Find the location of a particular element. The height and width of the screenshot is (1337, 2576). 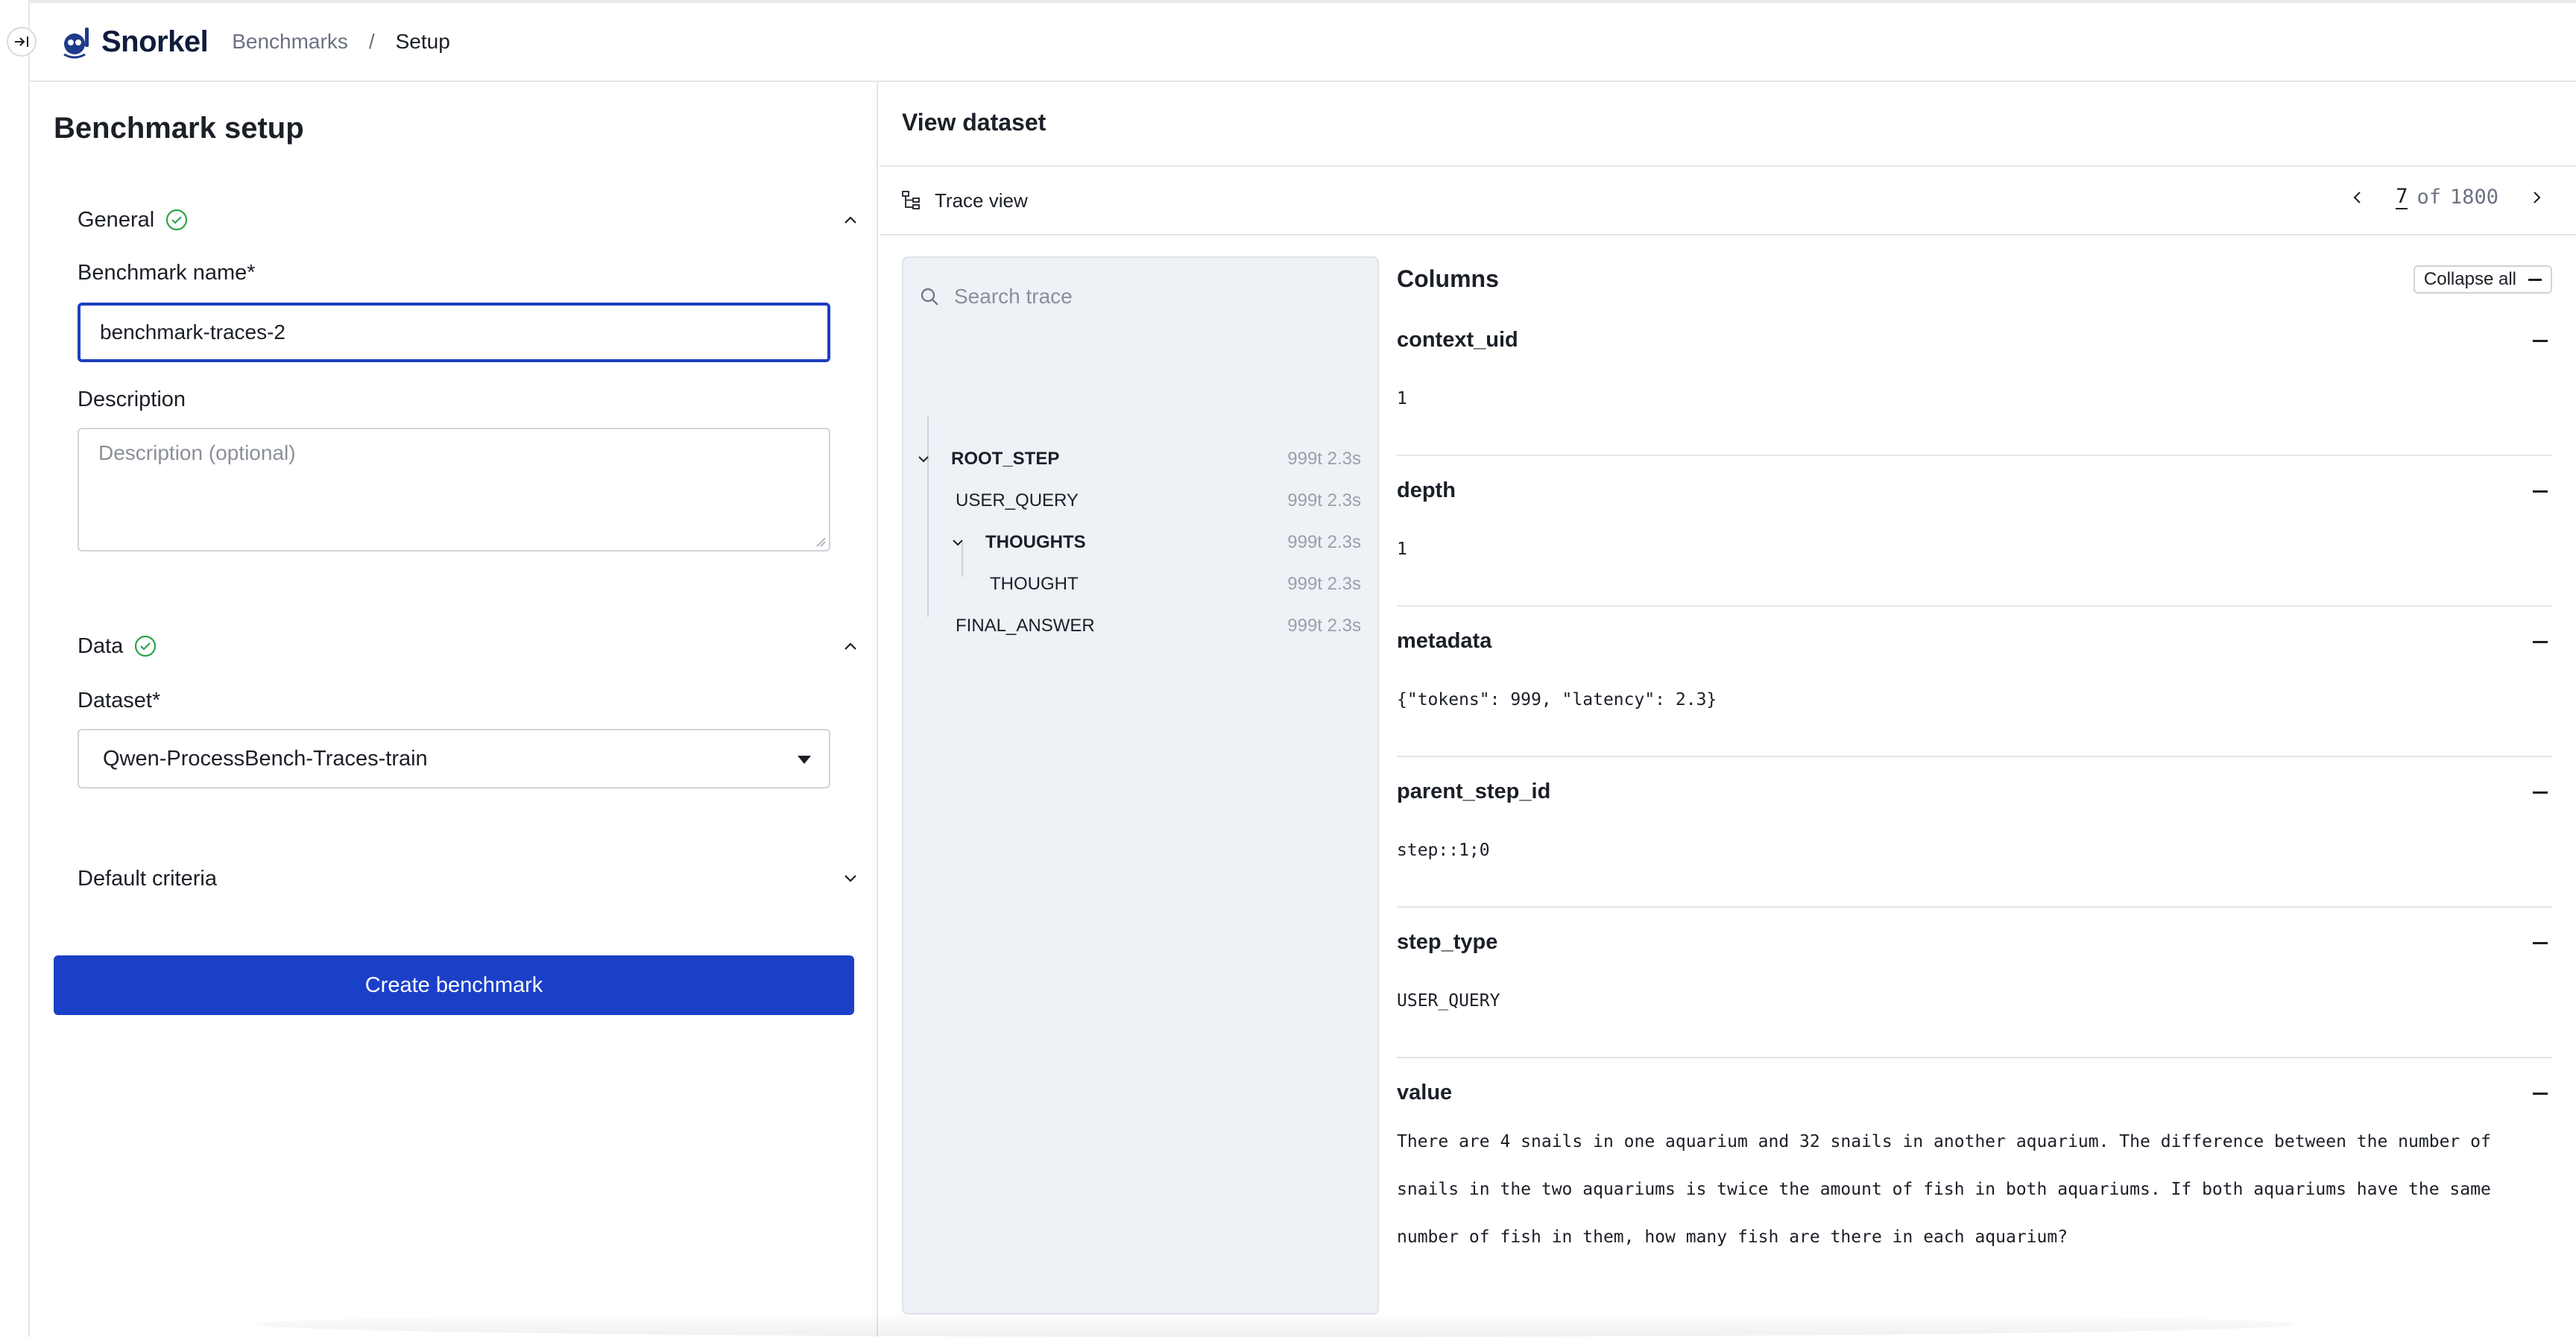

trace-toolbar: Trace view 7 of 1800 is located at coordinates (1728, 201).